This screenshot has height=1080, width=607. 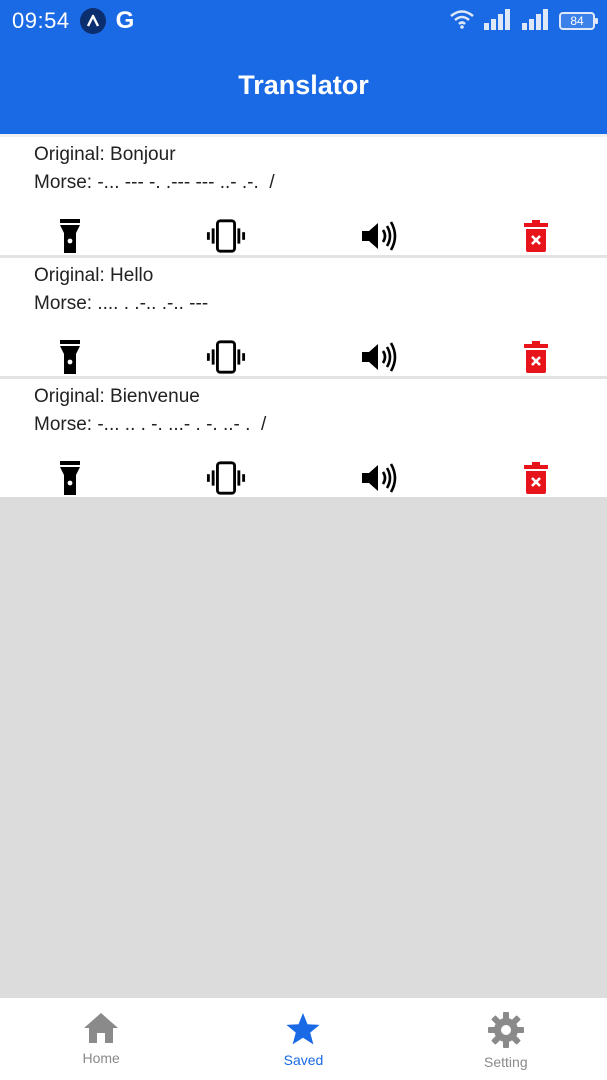 I want to click on original-text: Original: Bienvenue, so click(x=117, y=396).